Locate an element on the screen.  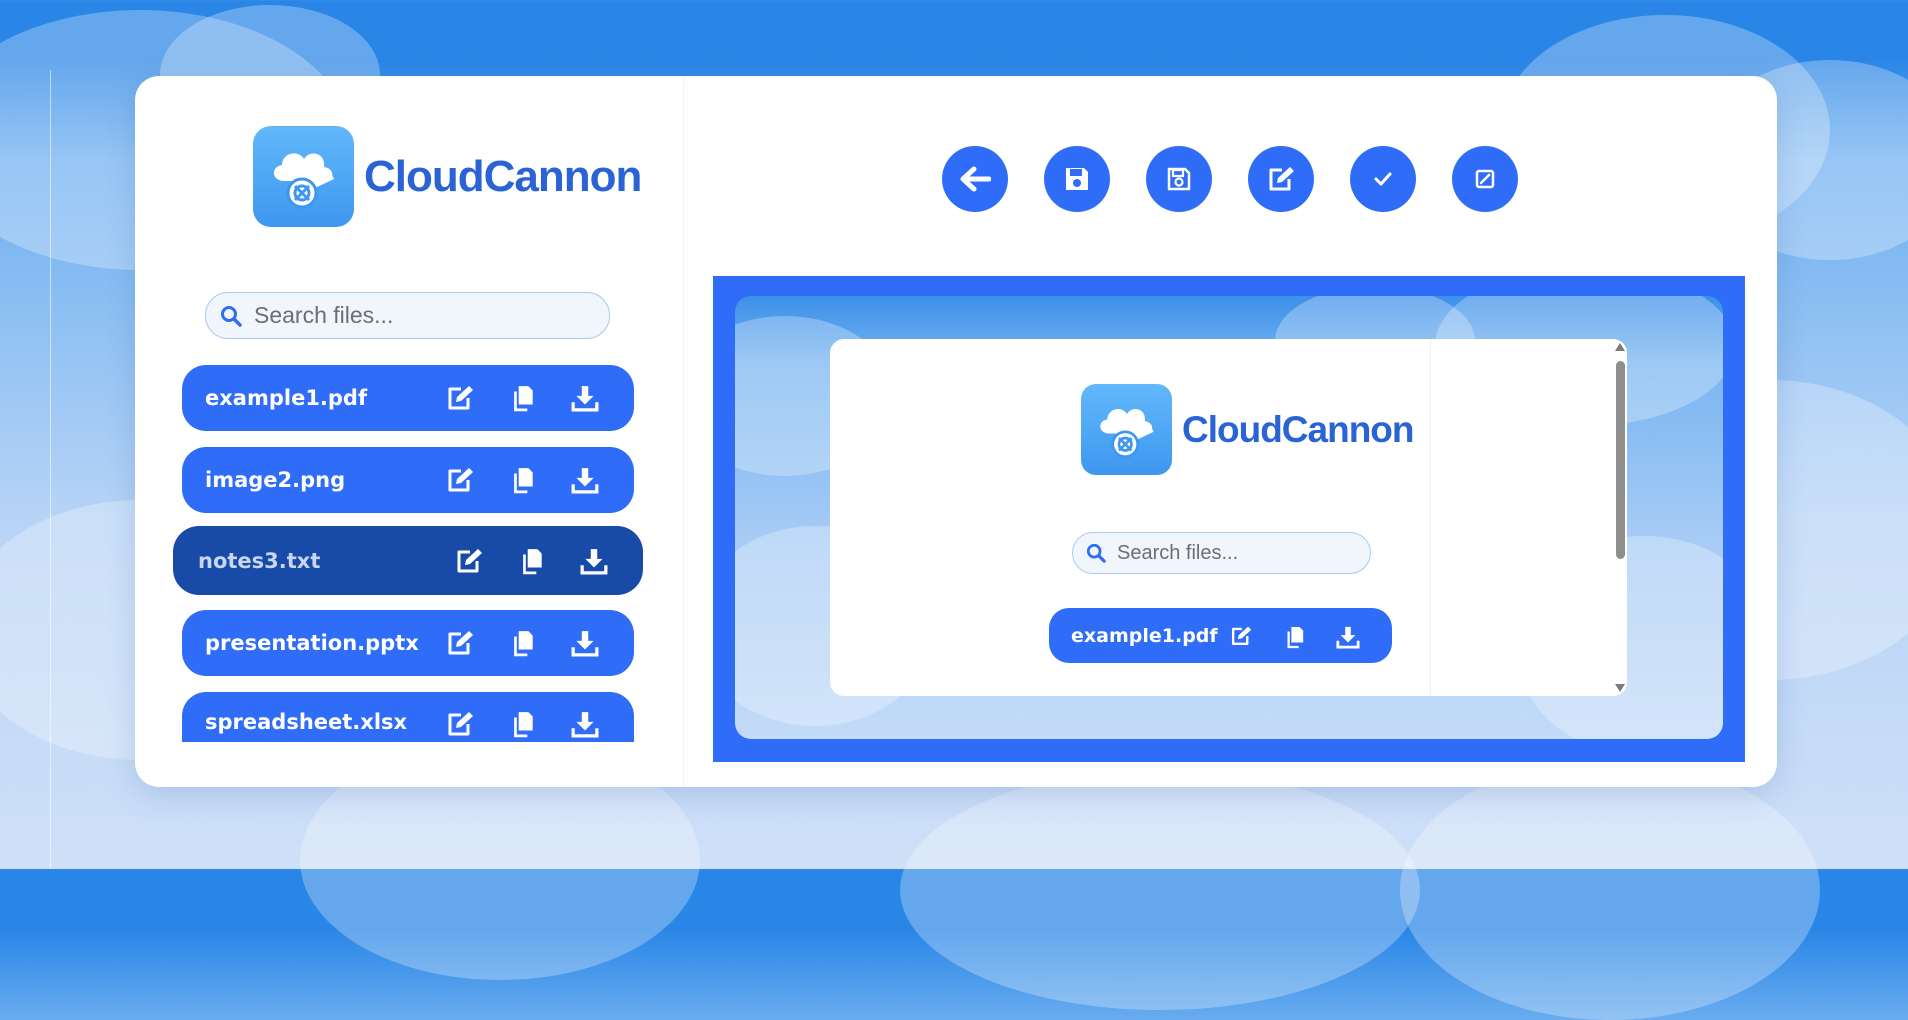
rename-button is located at coordinates (1485, 179).